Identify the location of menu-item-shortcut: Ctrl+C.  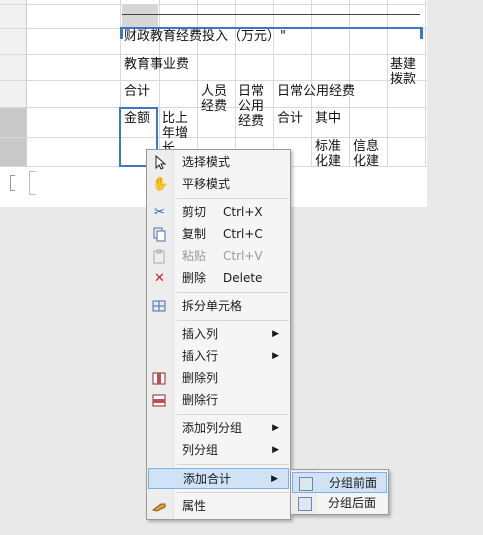
(243, 234).